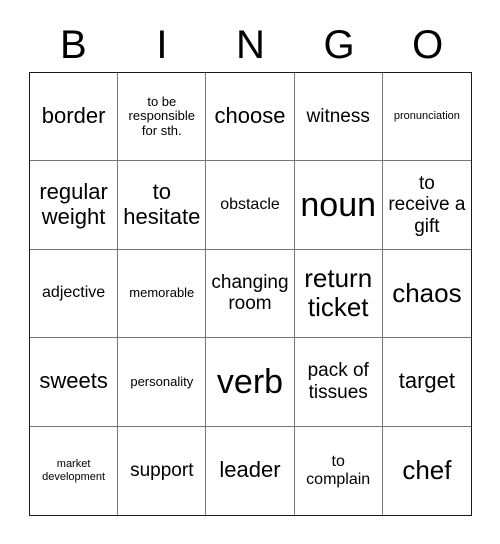 Image resolution: width=500 pixels, height=544 pixels. I want to click on bingo-cell-label: support, so click(162, 471).